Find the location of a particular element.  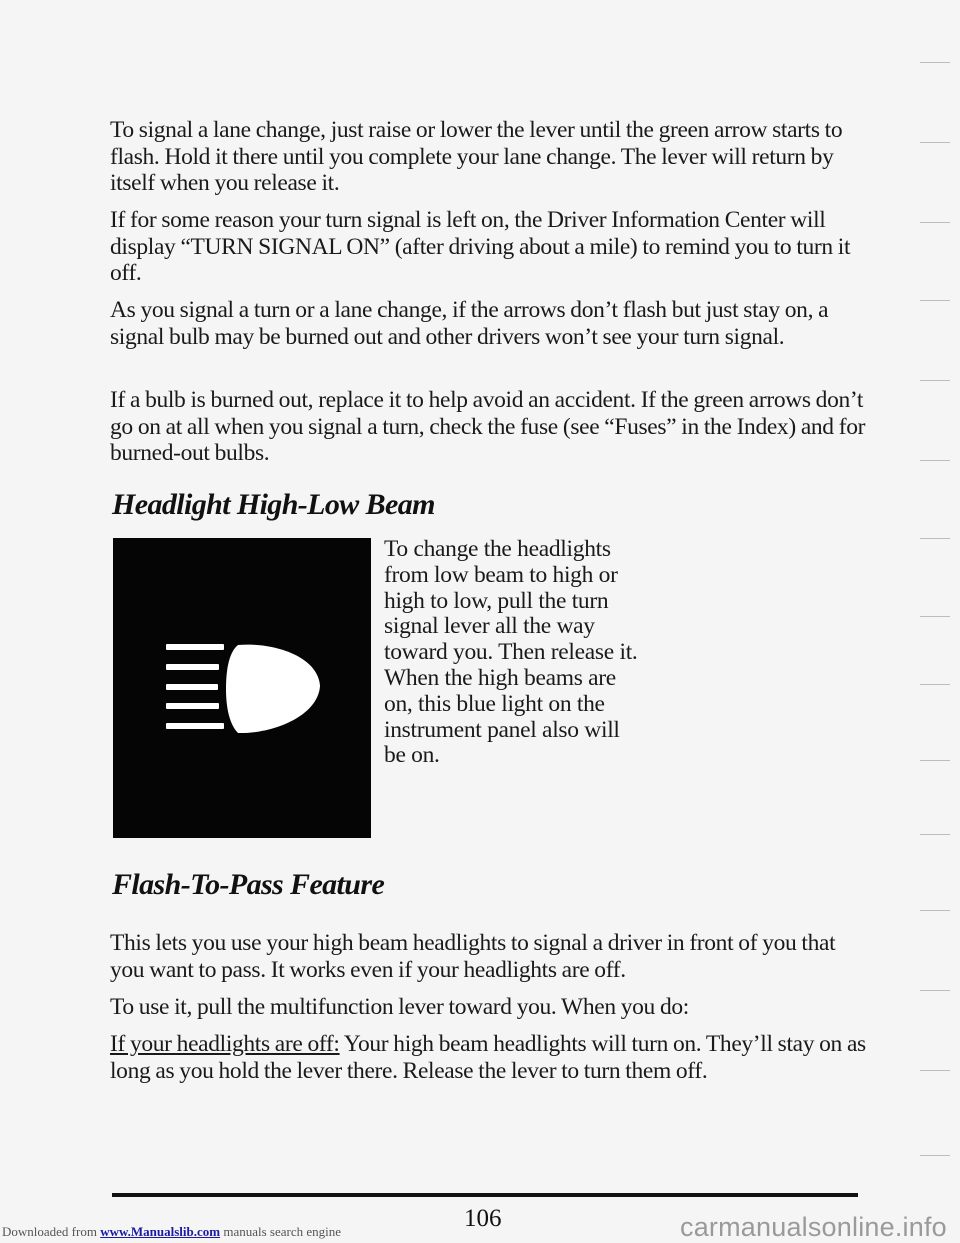

high-beam-symbol is located at coordinates (243, 689).